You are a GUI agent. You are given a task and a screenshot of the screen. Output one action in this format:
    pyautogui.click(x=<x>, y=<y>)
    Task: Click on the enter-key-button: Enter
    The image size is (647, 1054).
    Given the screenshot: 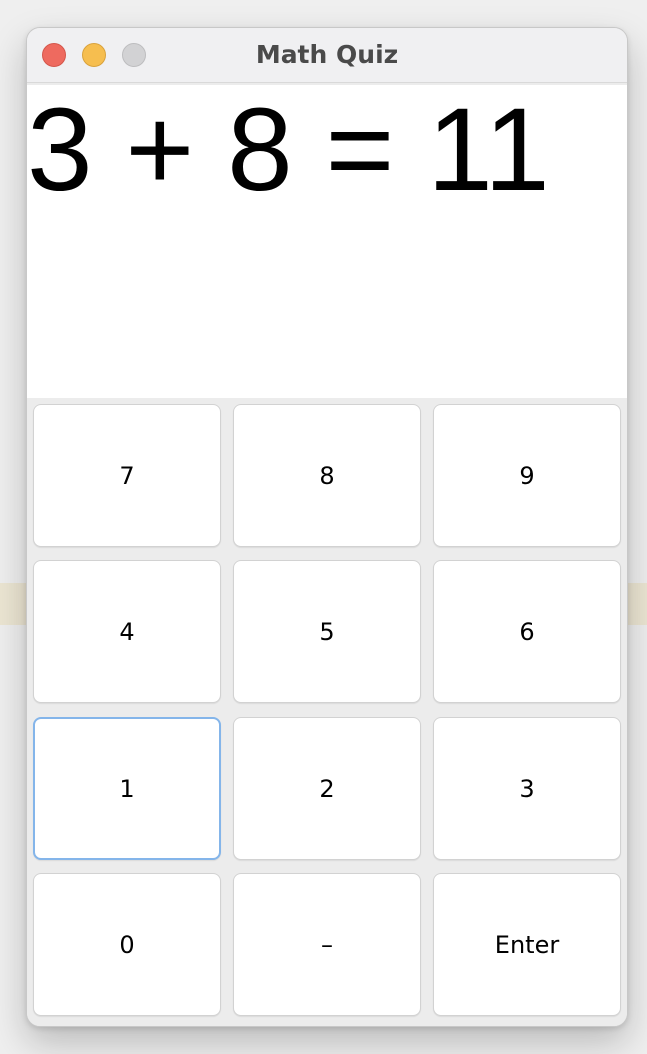 What is the action you would take?
    pyautogui.click(x=527, y=944)
    